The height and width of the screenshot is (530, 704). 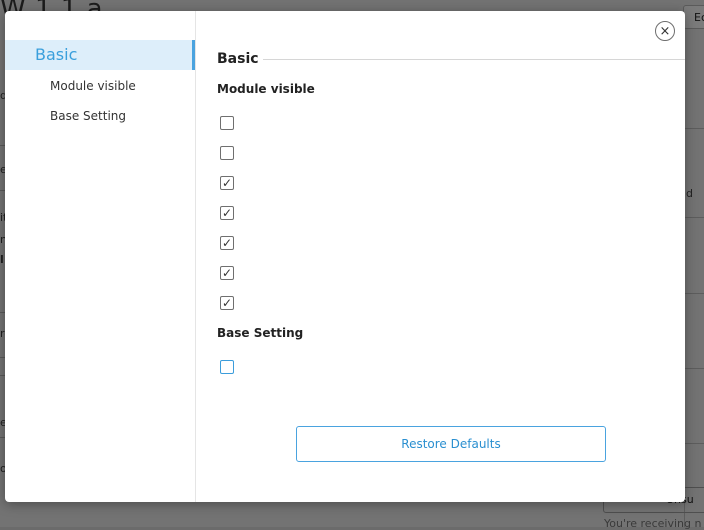 I want to click on group-title-module-visible: Module visible, so click(x=266, y=89).